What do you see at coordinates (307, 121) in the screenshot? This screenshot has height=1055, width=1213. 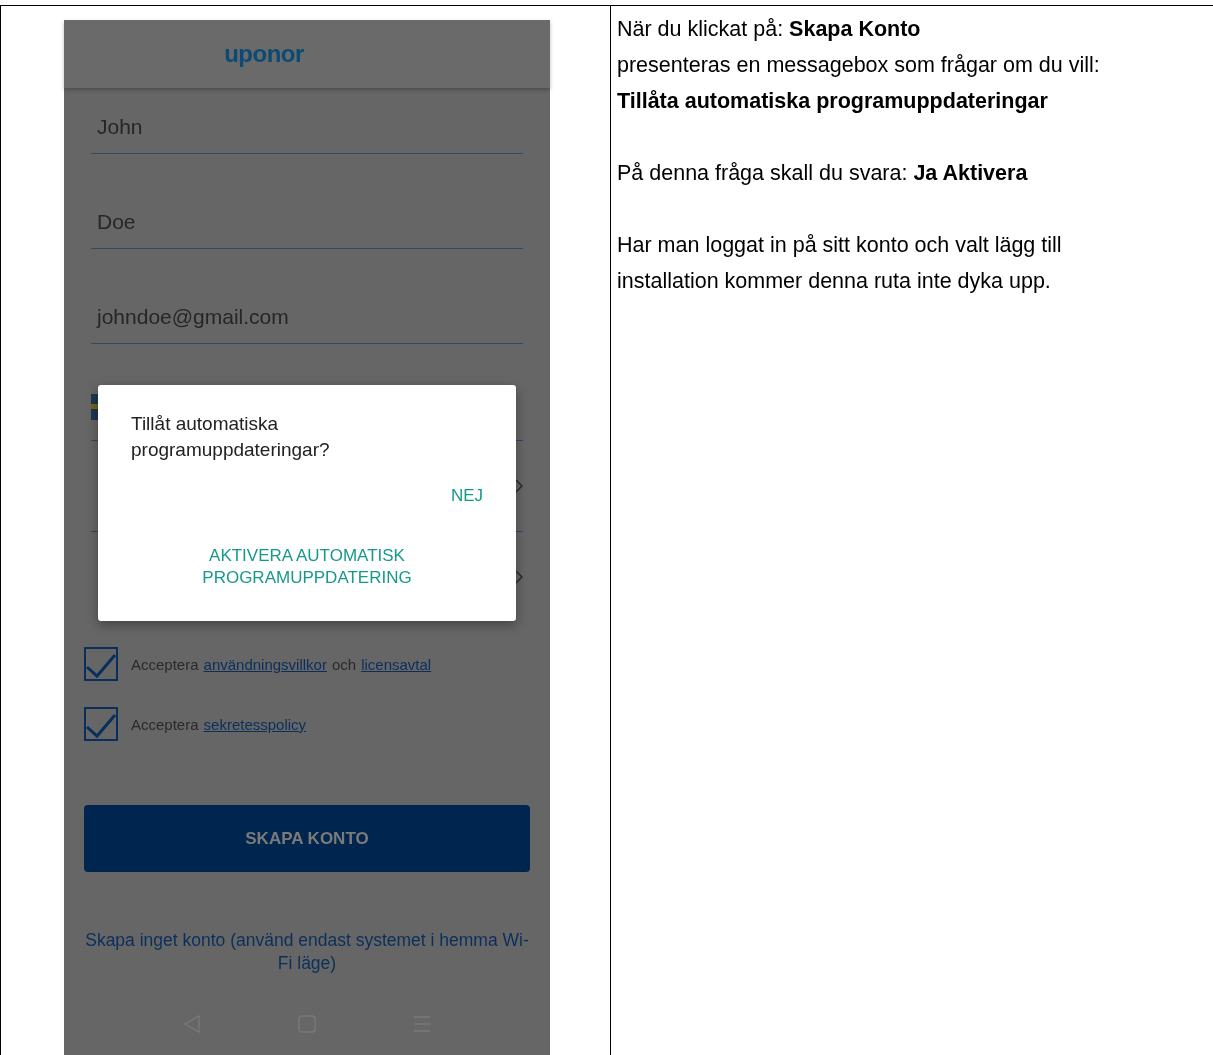 I see `text-field: John` at bounding box center [307, 121].